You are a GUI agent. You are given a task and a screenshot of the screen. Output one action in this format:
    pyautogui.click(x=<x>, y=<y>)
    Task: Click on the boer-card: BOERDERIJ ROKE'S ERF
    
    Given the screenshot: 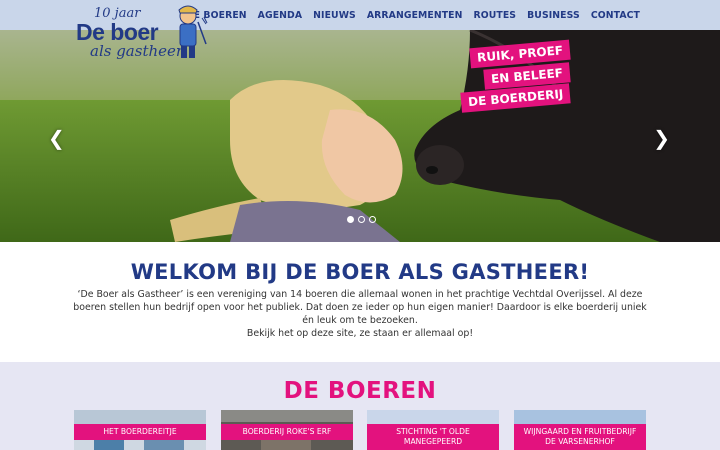 What is the action you would take?
    pyautogui.click(x=287, y=430)
    